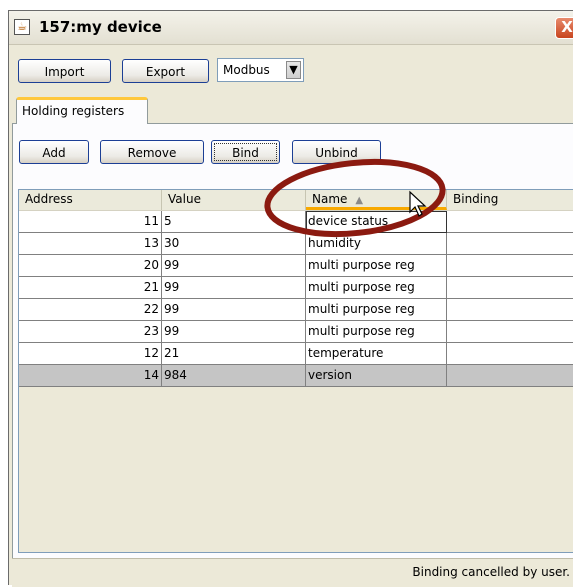 Image resolution: width=573 pixels, height=587 pixels. What do you see at coordinates (376, 354) in the screenshot?
I see `cell-name: temperature` at bounding box center [376, 354].